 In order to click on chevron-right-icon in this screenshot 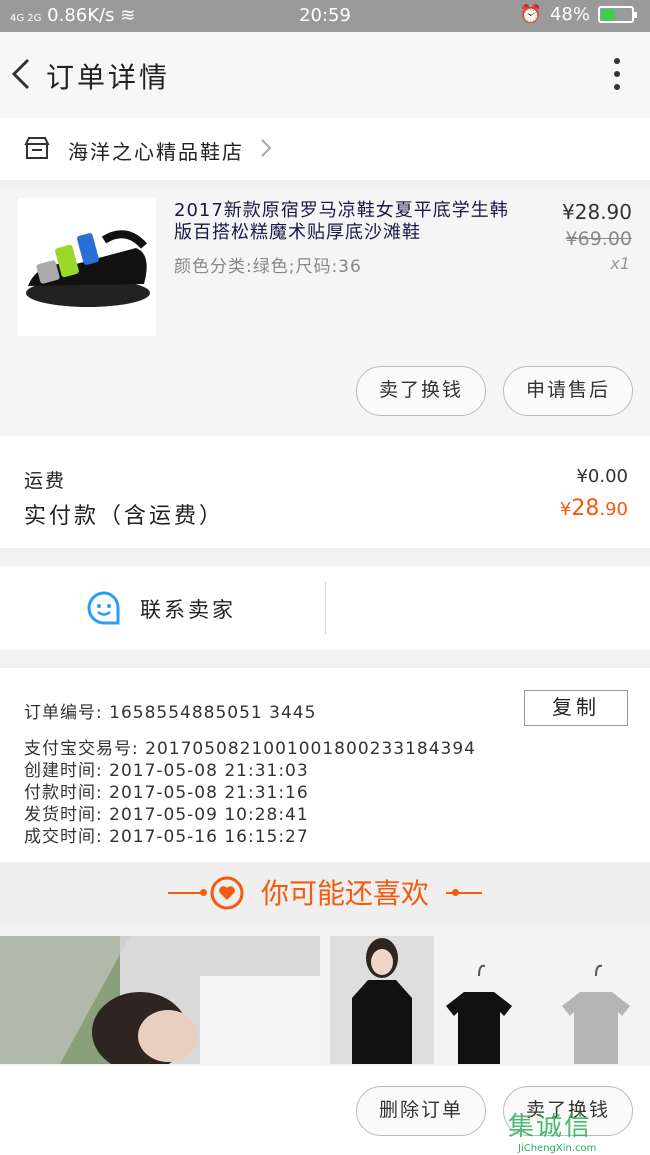, I will do `click(266, 148)`.